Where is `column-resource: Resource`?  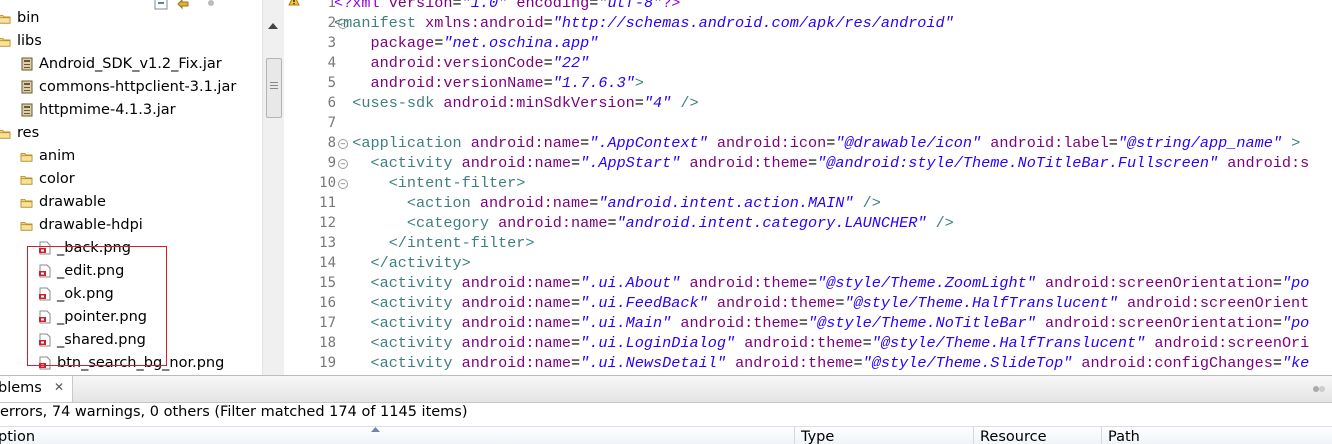 column-resource: Resource is located at coordinates (1013, 436).